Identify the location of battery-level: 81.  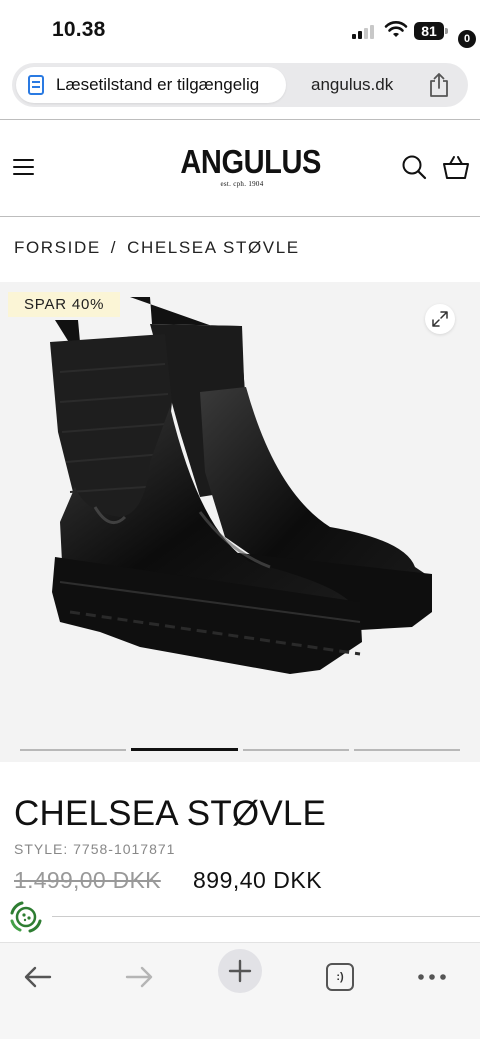
(429, 31).